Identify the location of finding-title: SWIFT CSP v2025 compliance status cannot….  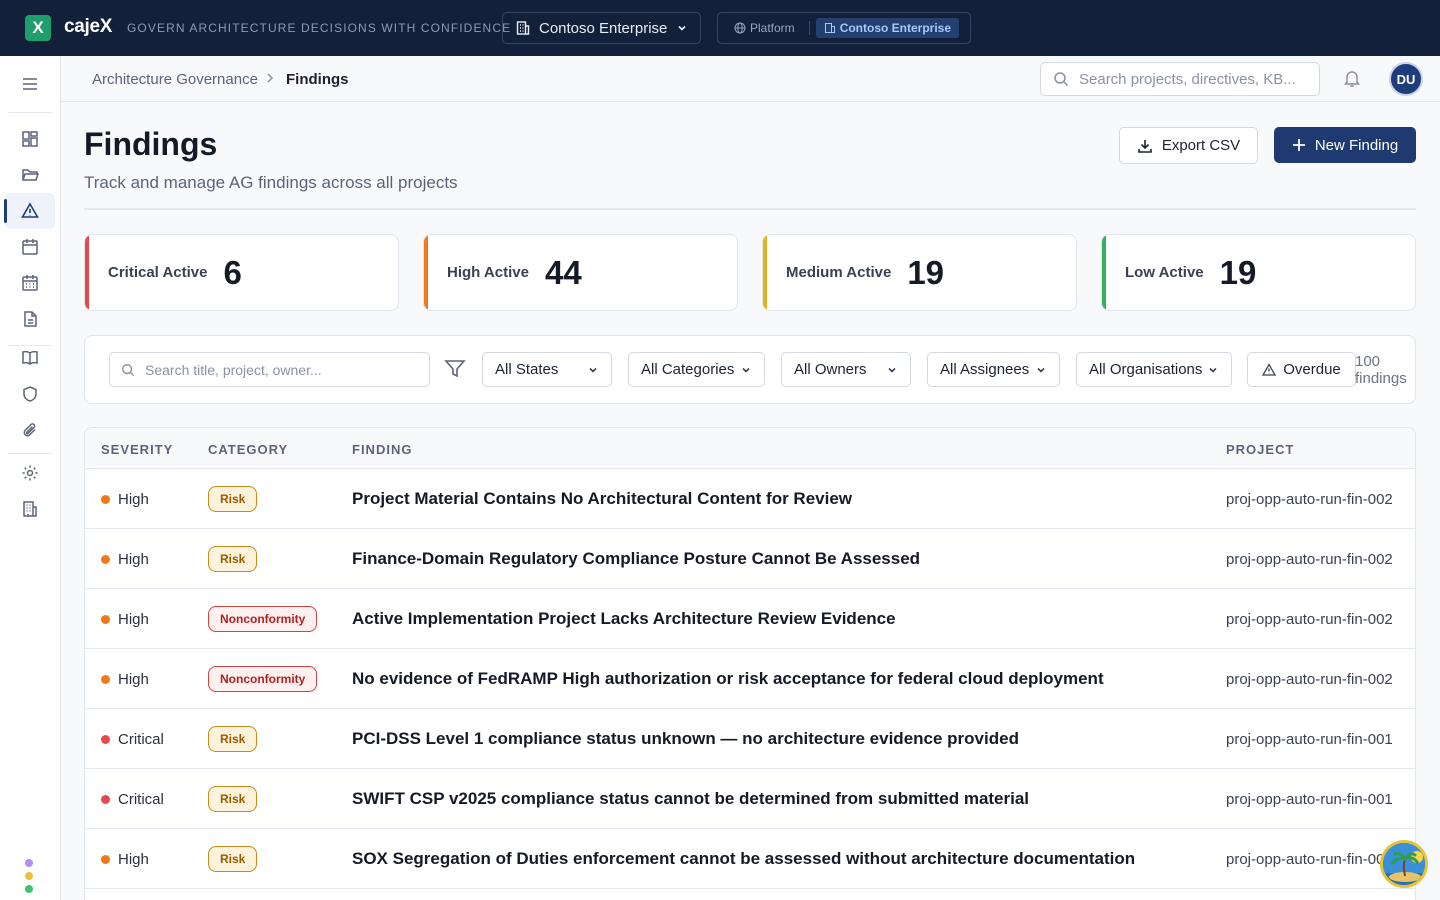
(690, 799).